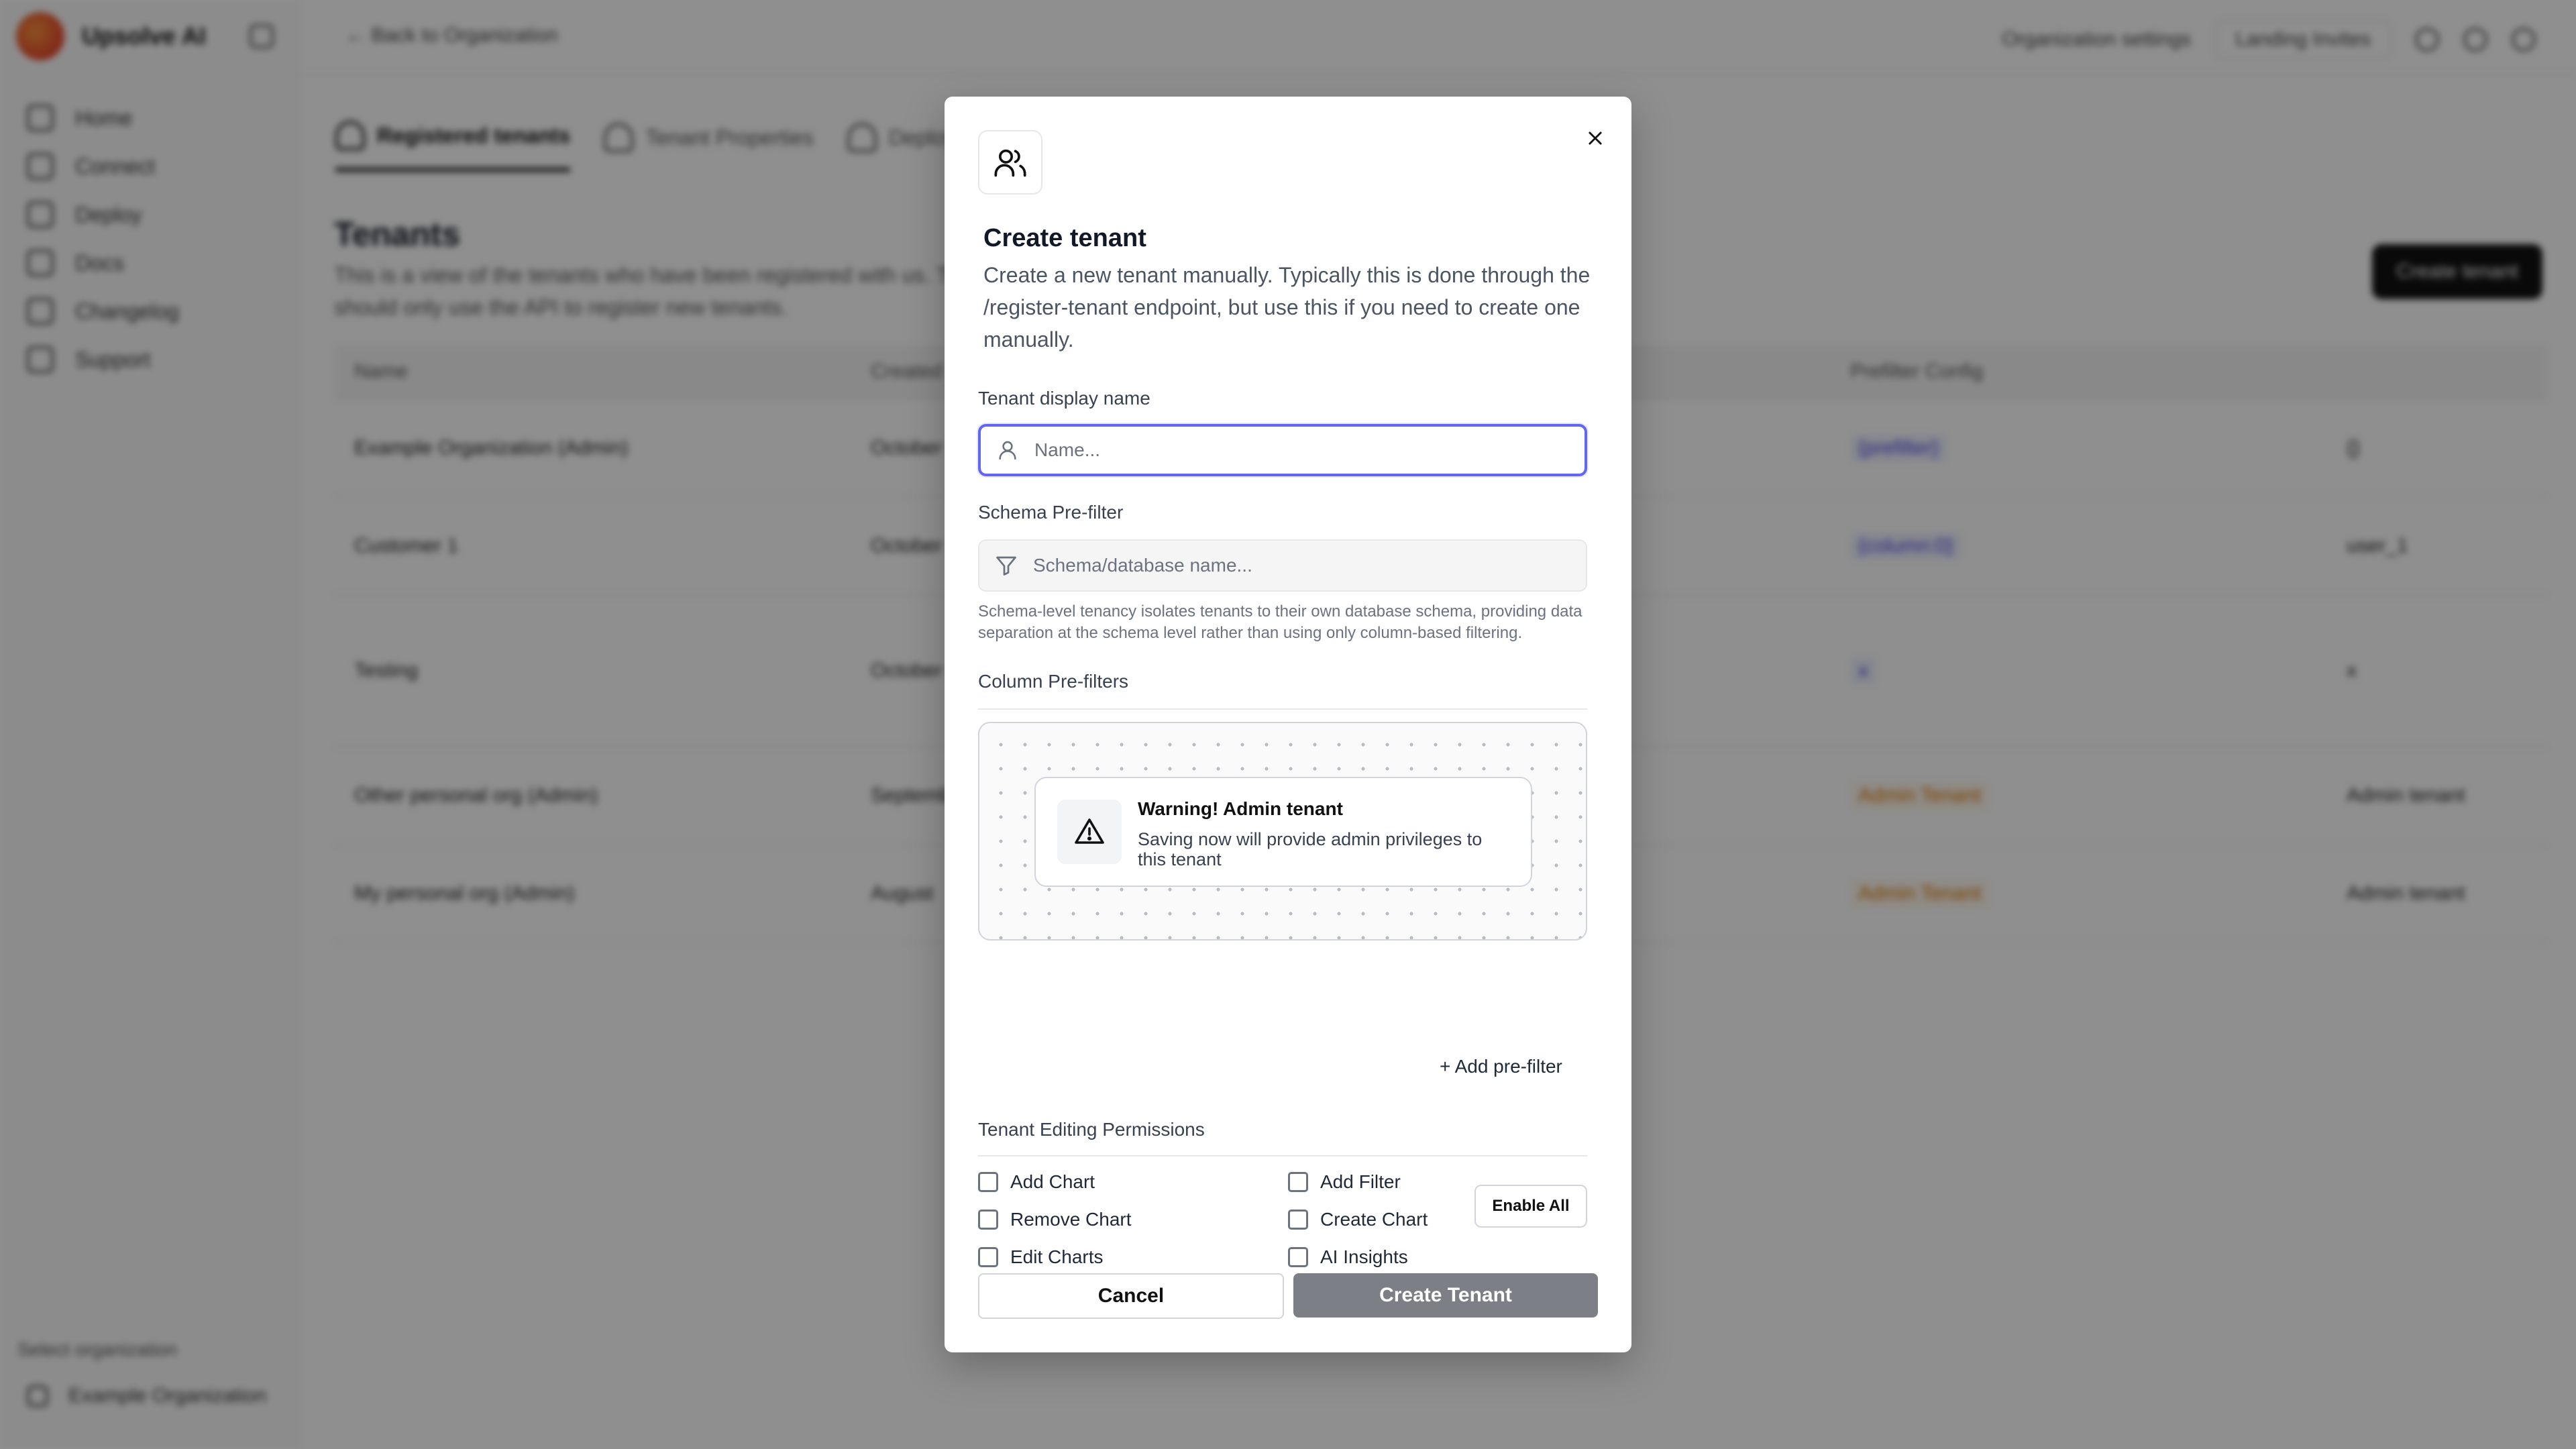  What do you see at coordinates (1309, 450) in the screenshot?
I see `tenant-display-name-input` at bounding box center [1309, 450].